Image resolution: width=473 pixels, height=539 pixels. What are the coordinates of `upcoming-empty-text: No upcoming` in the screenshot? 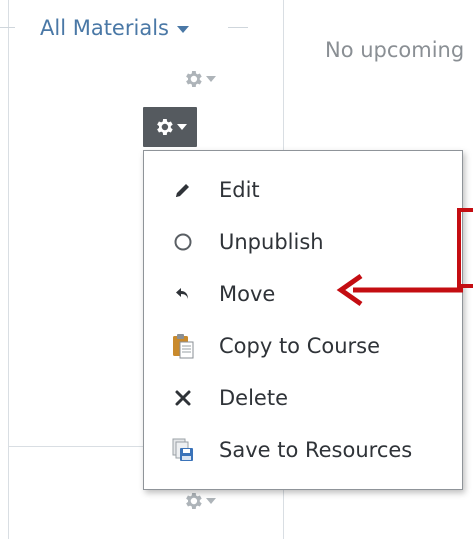 It's located at (395, 50).